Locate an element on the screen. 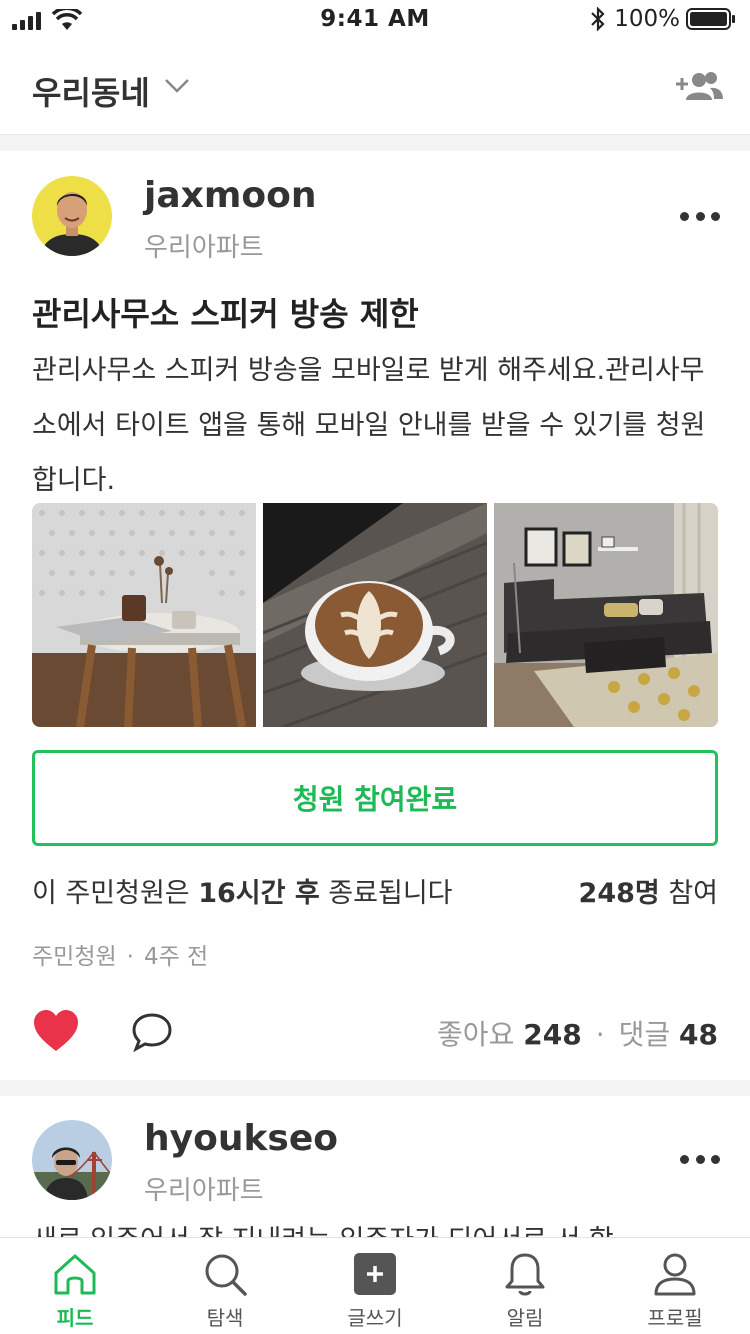  photo-living-room is located at coordinates (606, 615).